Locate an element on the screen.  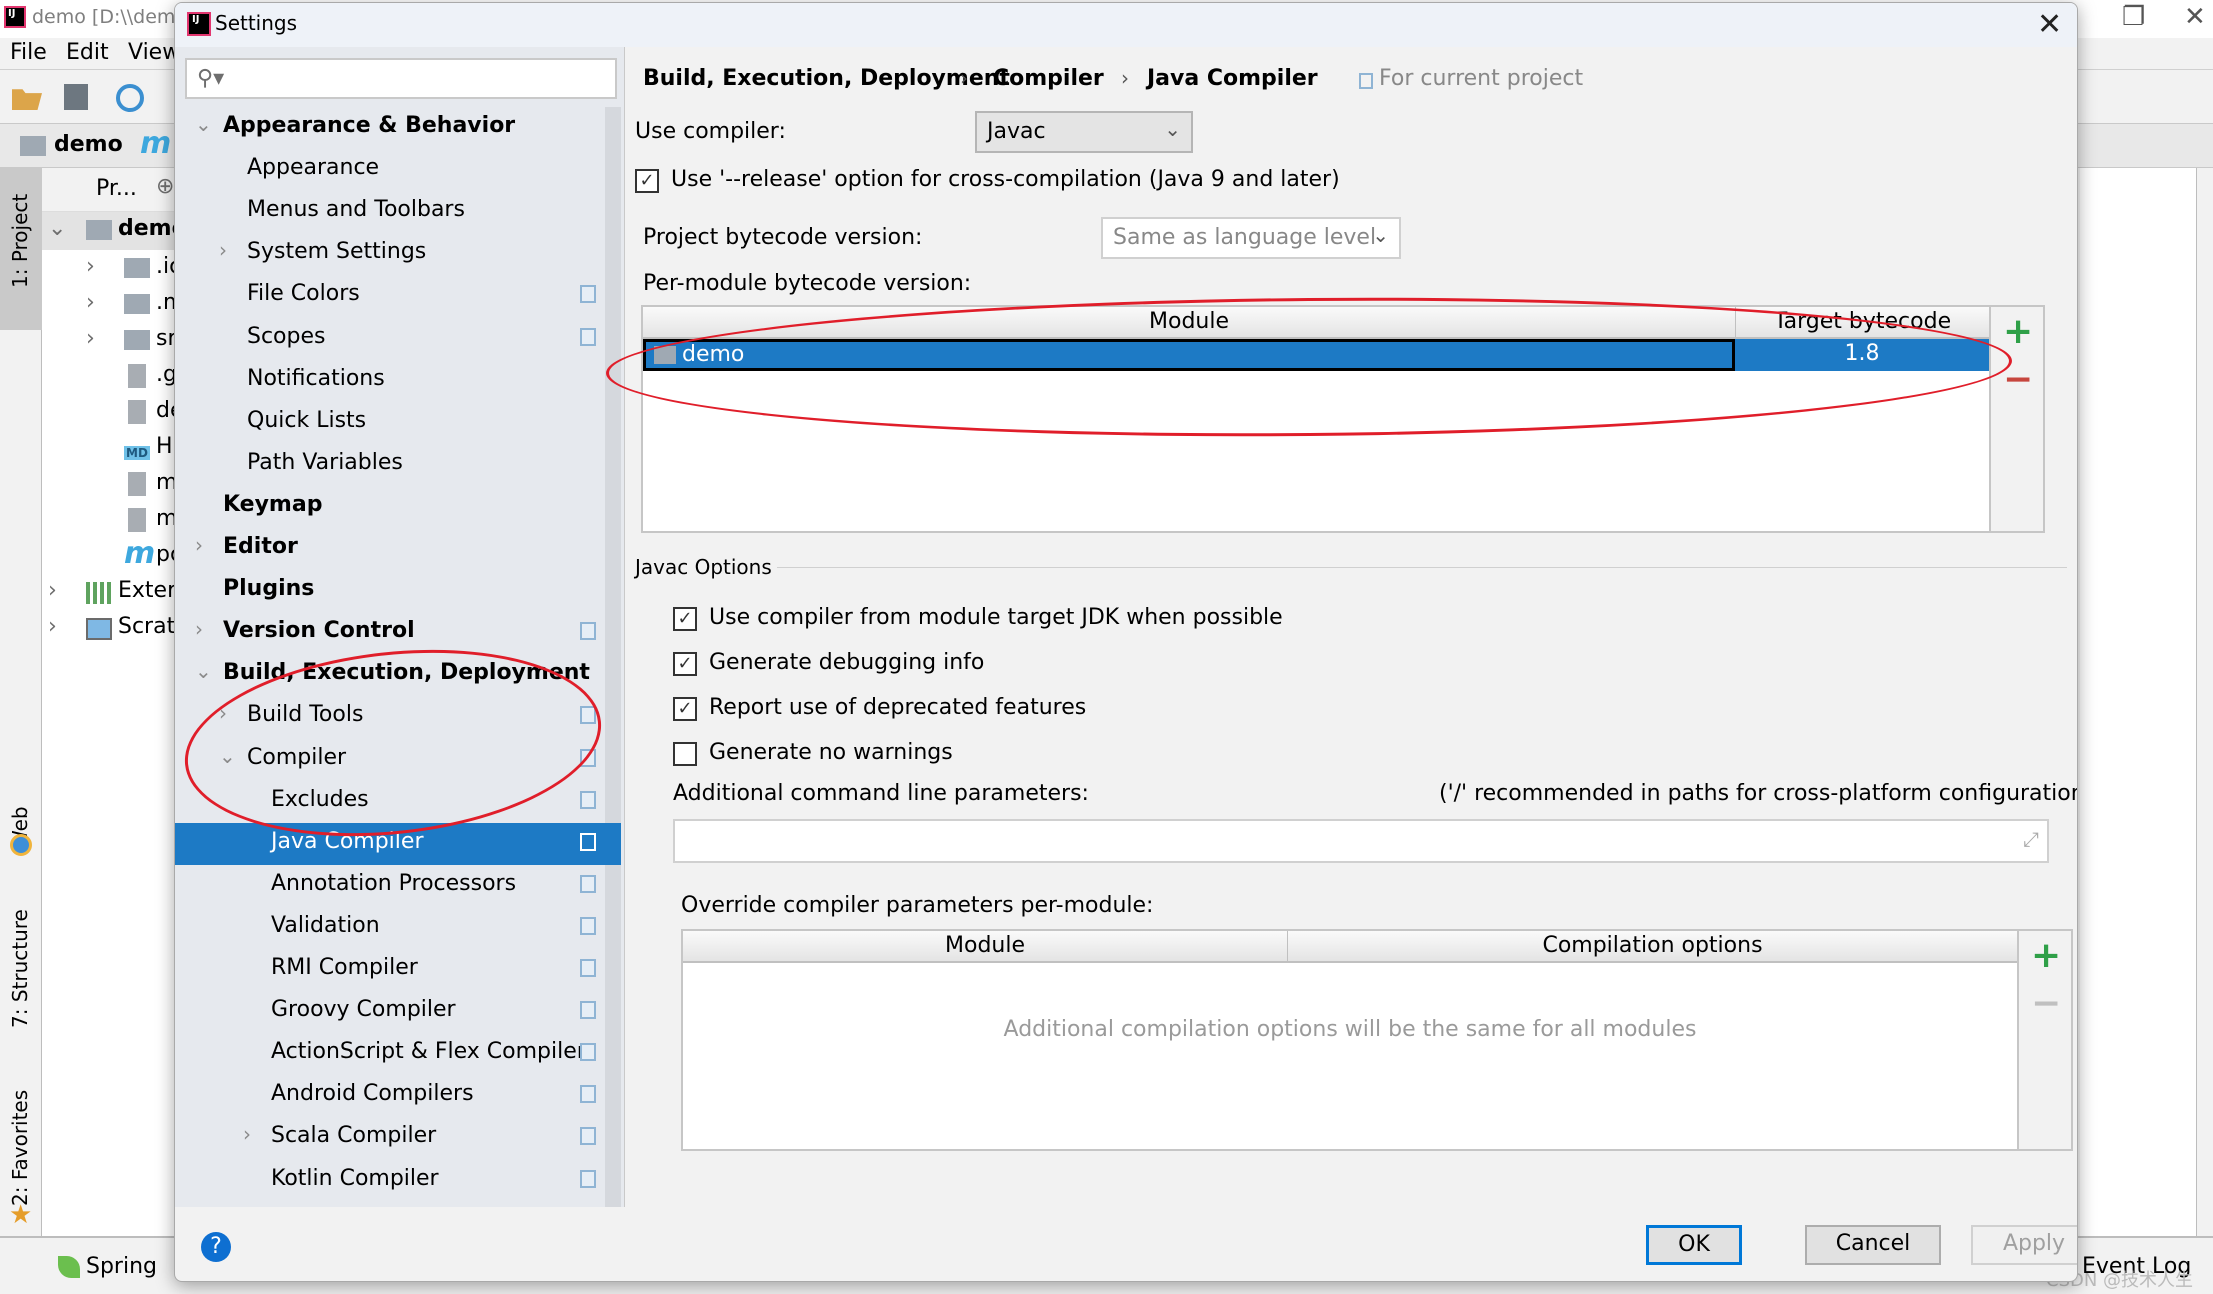
column-header-compilation-options: Compilation options is located at coordinates (1652, 947).